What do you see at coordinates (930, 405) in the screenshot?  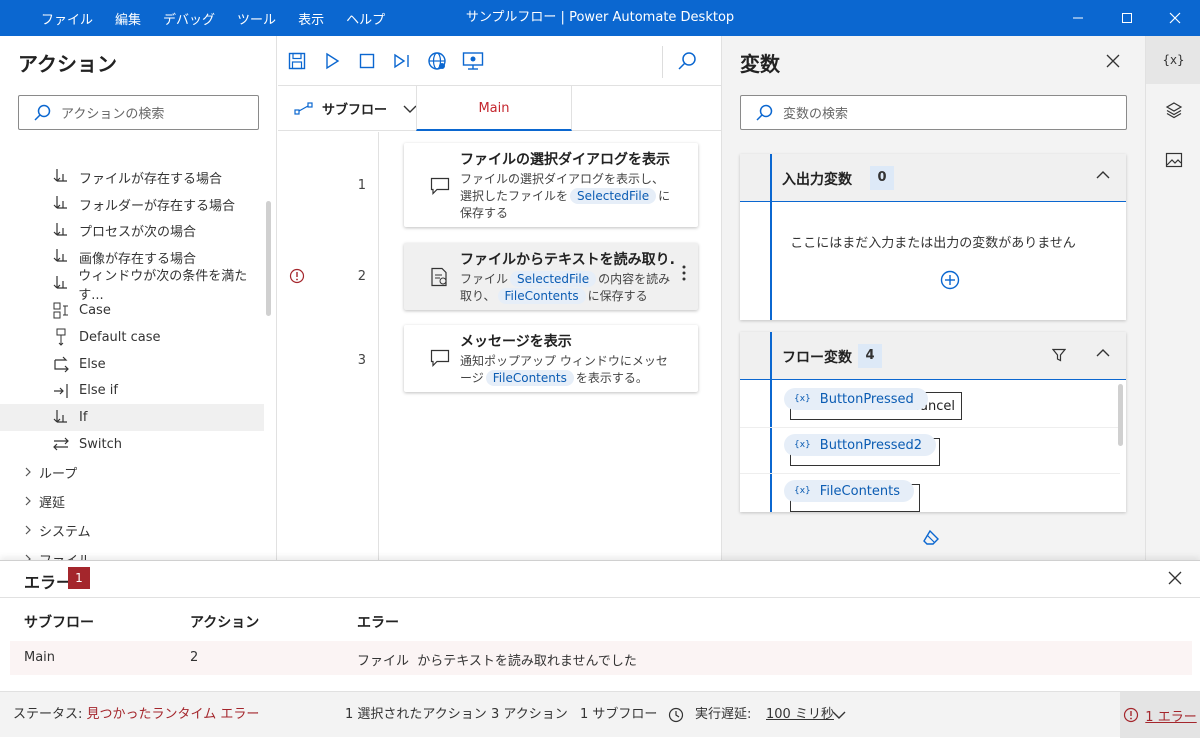 I see `flow-variable-row: Cancel {x} ButtonPressed` at bounding box center [930, 405].